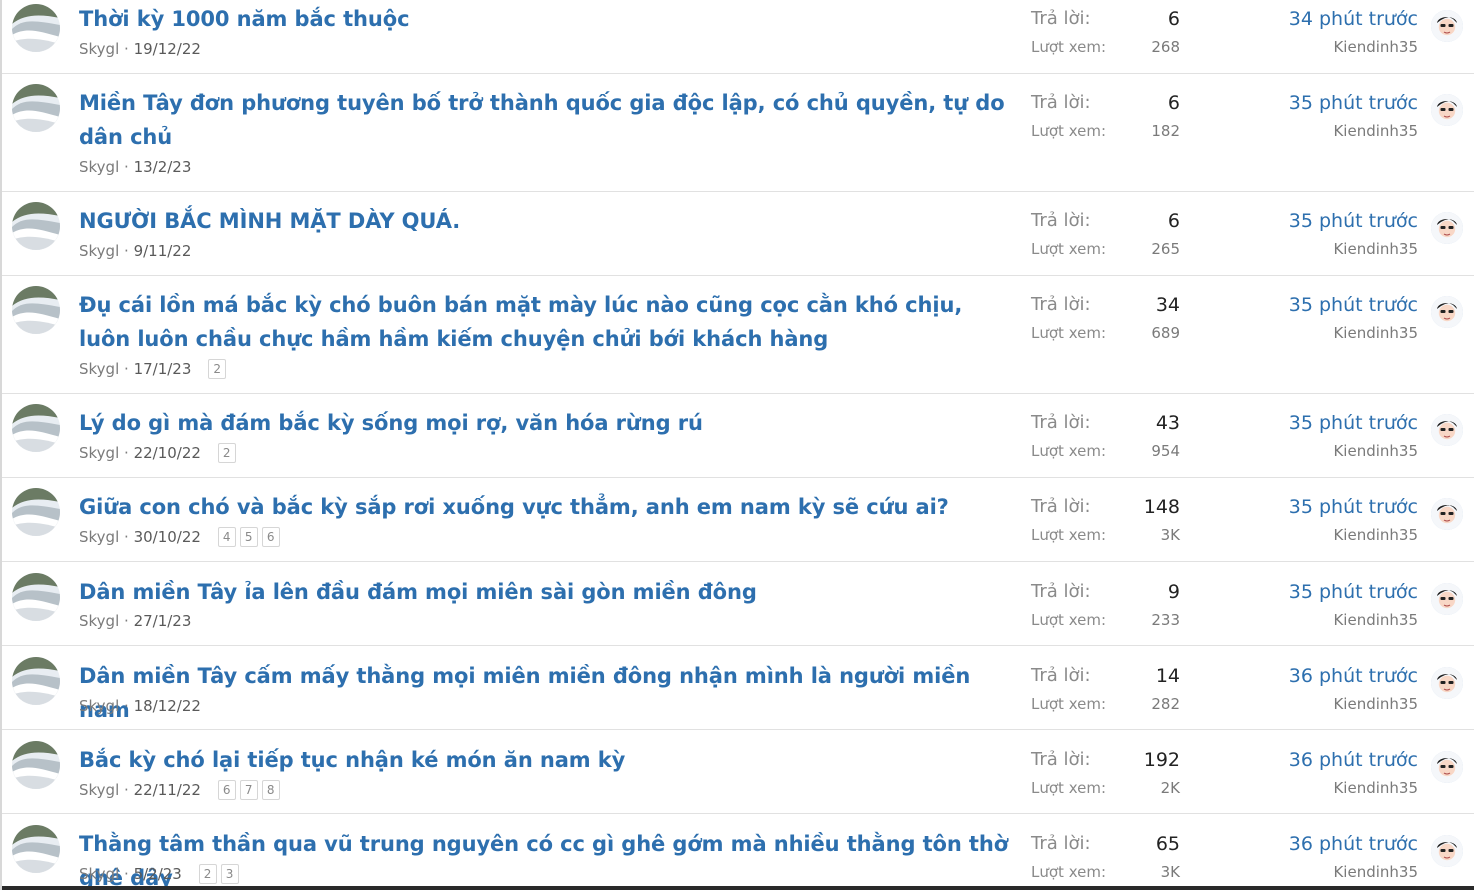  I want to click on thread-meta: Skygl · 30/10/22 456, so click(181, 537).